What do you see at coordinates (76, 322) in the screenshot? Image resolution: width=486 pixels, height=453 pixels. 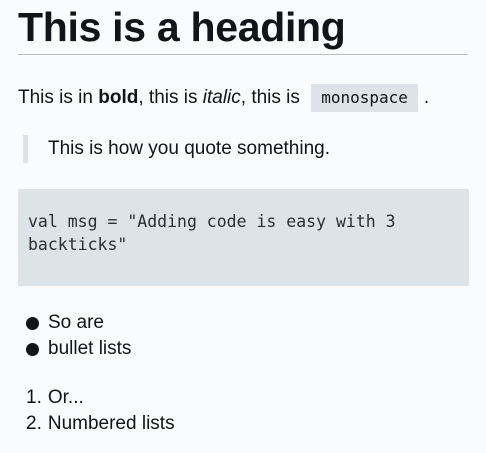 I see `bullet-text: So are` at bounding box center [76, 322].